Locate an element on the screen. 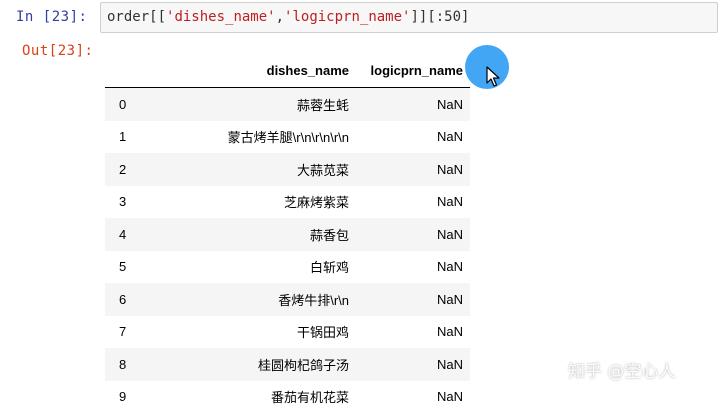 This screenshot has height=413, width=720. cell-dishes-name: 蒜香包 is located at coordinates (250, 234).